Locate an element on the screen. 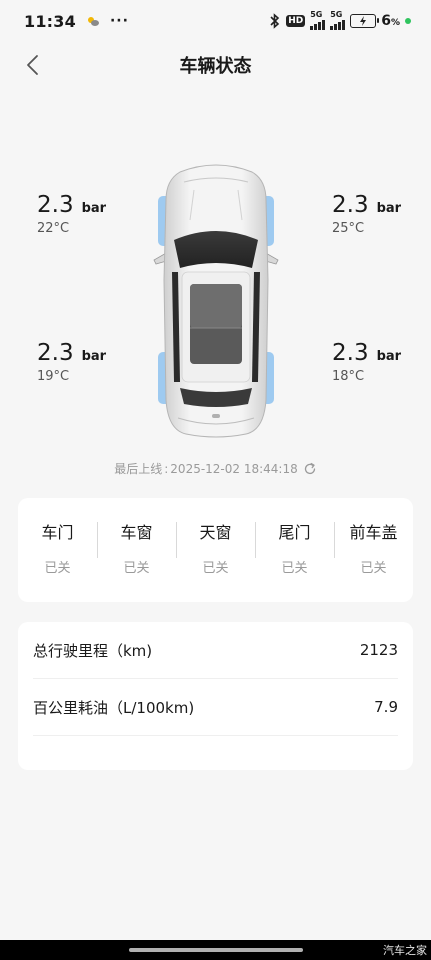 This screenshot has height=960, width=431. status-name: 车门 is located at coordinates (57, 532).